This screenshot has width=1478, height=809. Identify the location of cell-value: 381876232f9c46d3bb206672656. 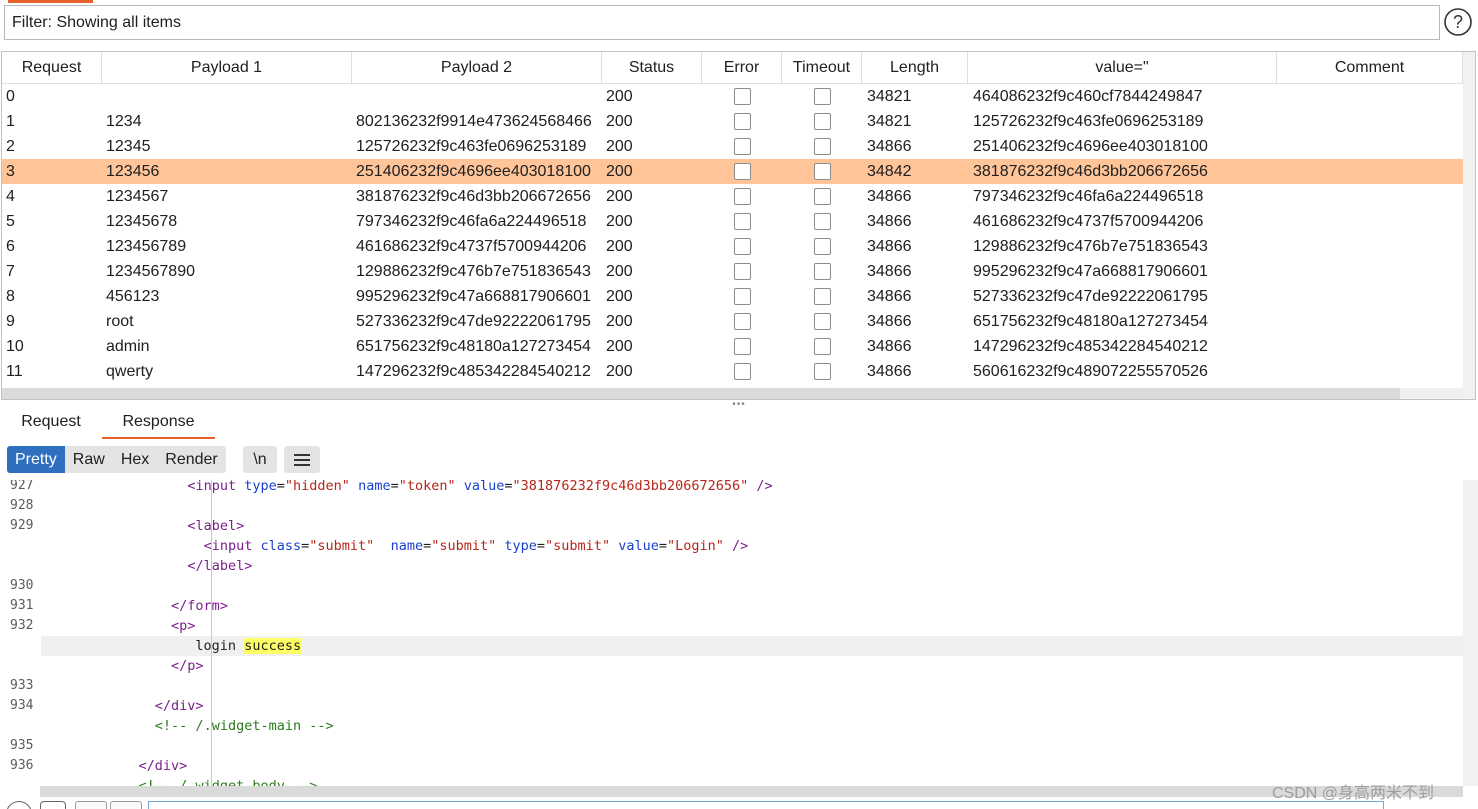
(1090, 171).